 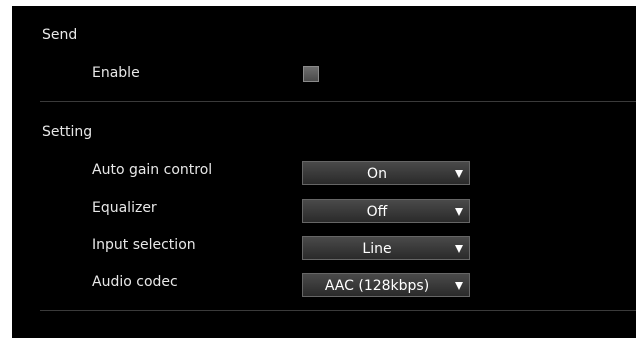 I want to click on input-selection-select: Line, so click(x=386, y=248).